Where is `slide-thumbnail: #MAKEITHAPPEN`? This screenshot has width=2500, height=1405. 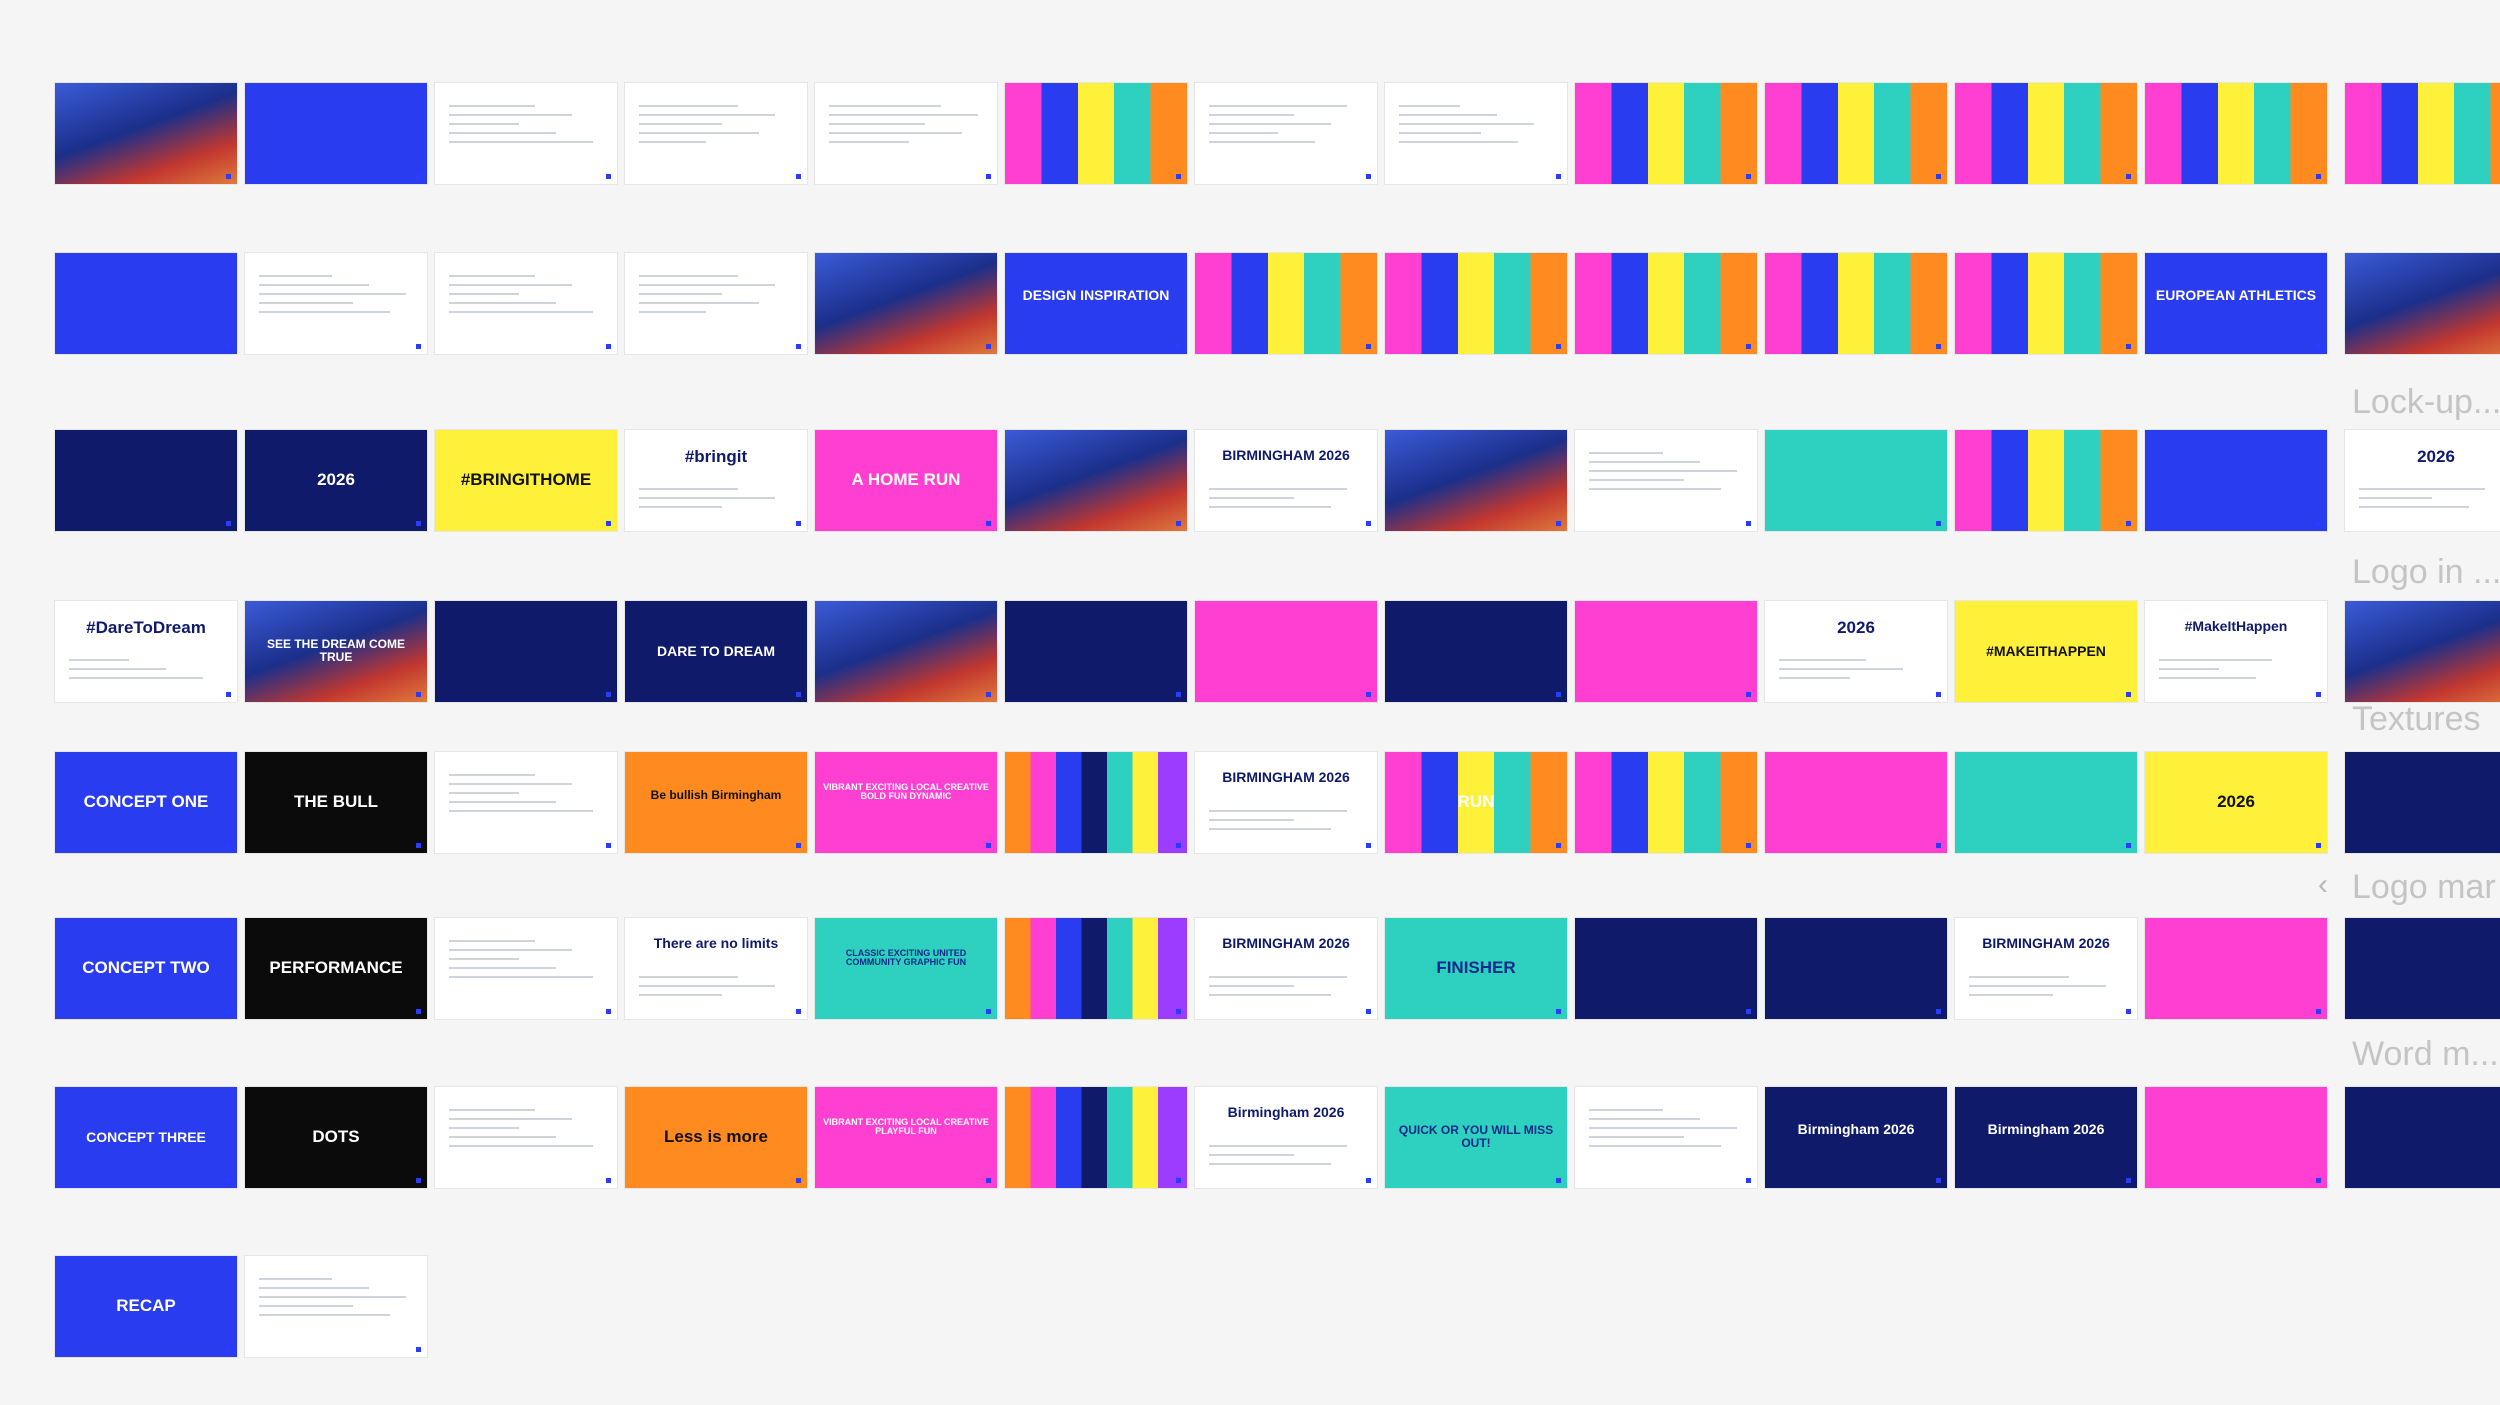
slide-thumbnail: #MAKEITHAPPEN is located at coordinates (2046, 651).